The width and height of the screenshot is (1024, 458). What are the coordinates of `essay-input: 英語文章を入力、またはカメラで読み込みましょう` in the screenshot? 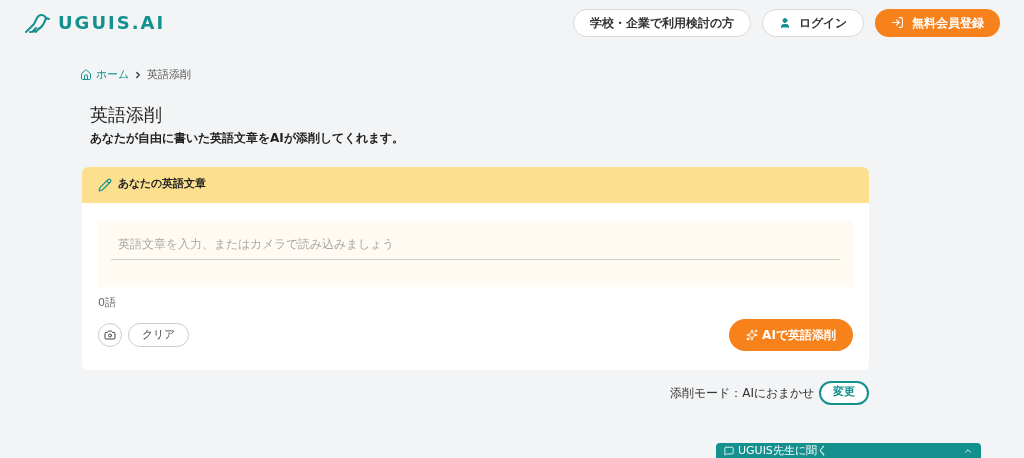 It's located at (475, 247).